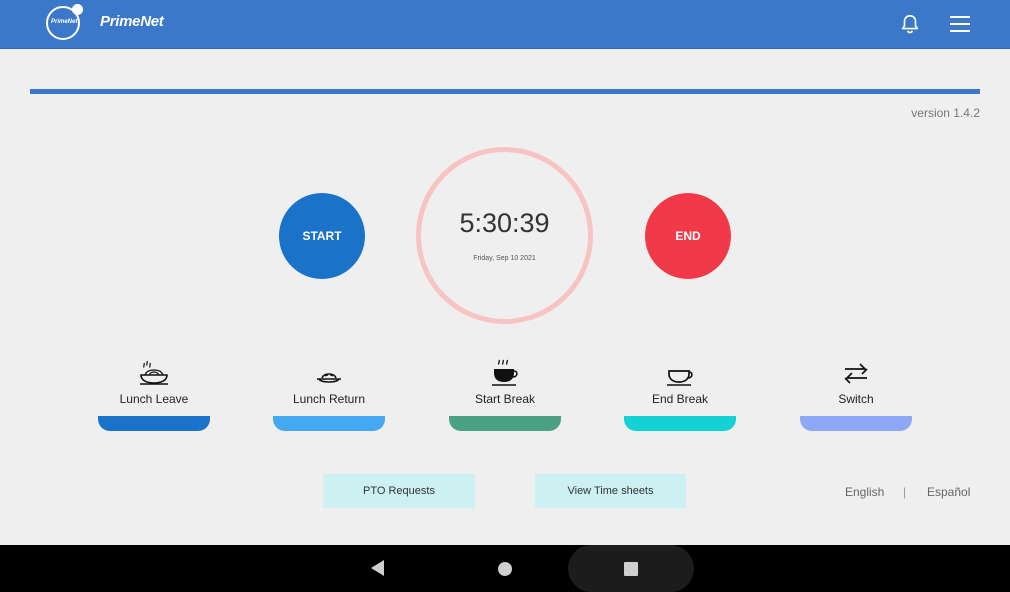  Describe the element at coordinates (864, 492) in the screenshot. I see `language-english-link: English` at that location.